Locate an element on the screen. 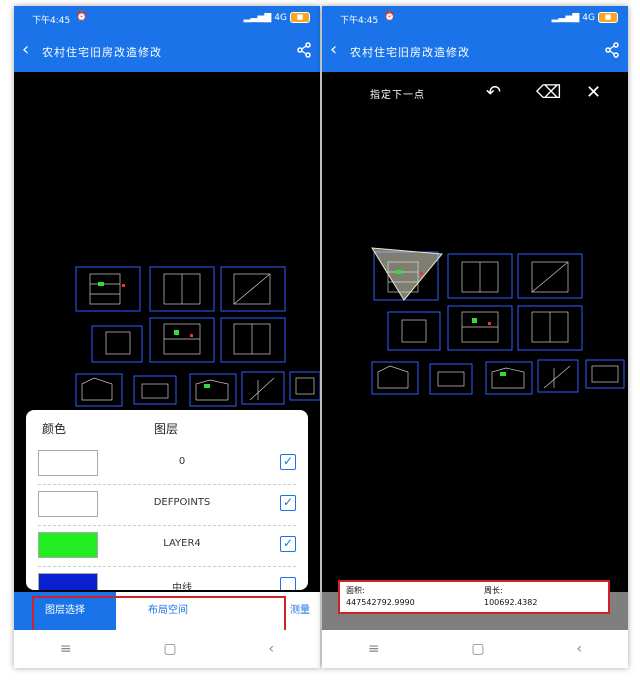  tab-layout-space: 布局空间 is located at coordinates (168, 611).